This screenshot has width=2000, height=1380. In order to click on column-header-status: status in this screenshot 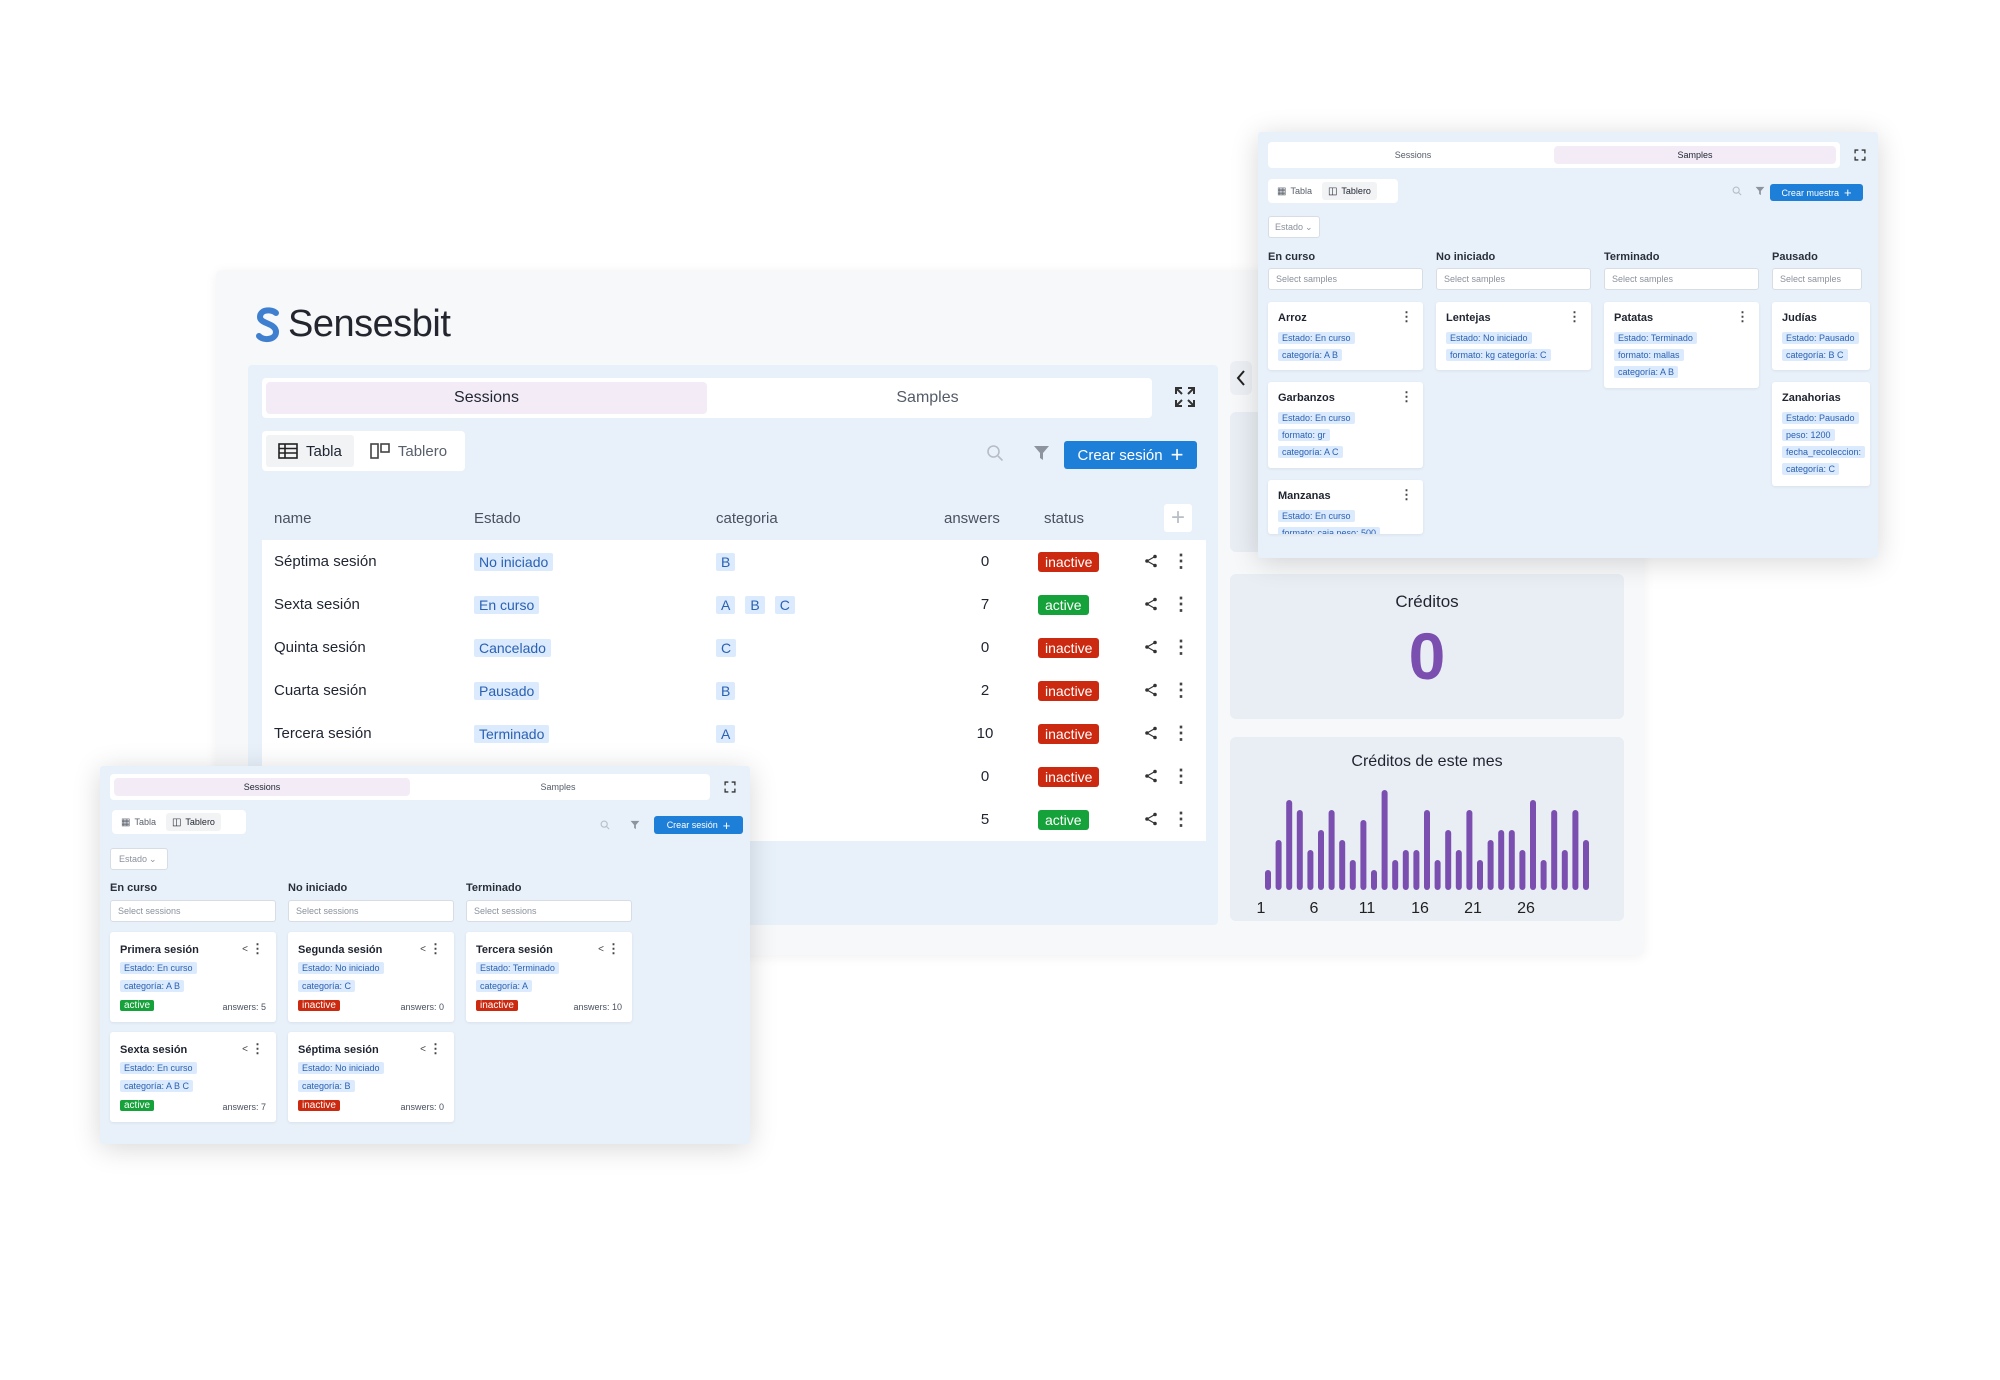, I will do `click(1081, 518)`.